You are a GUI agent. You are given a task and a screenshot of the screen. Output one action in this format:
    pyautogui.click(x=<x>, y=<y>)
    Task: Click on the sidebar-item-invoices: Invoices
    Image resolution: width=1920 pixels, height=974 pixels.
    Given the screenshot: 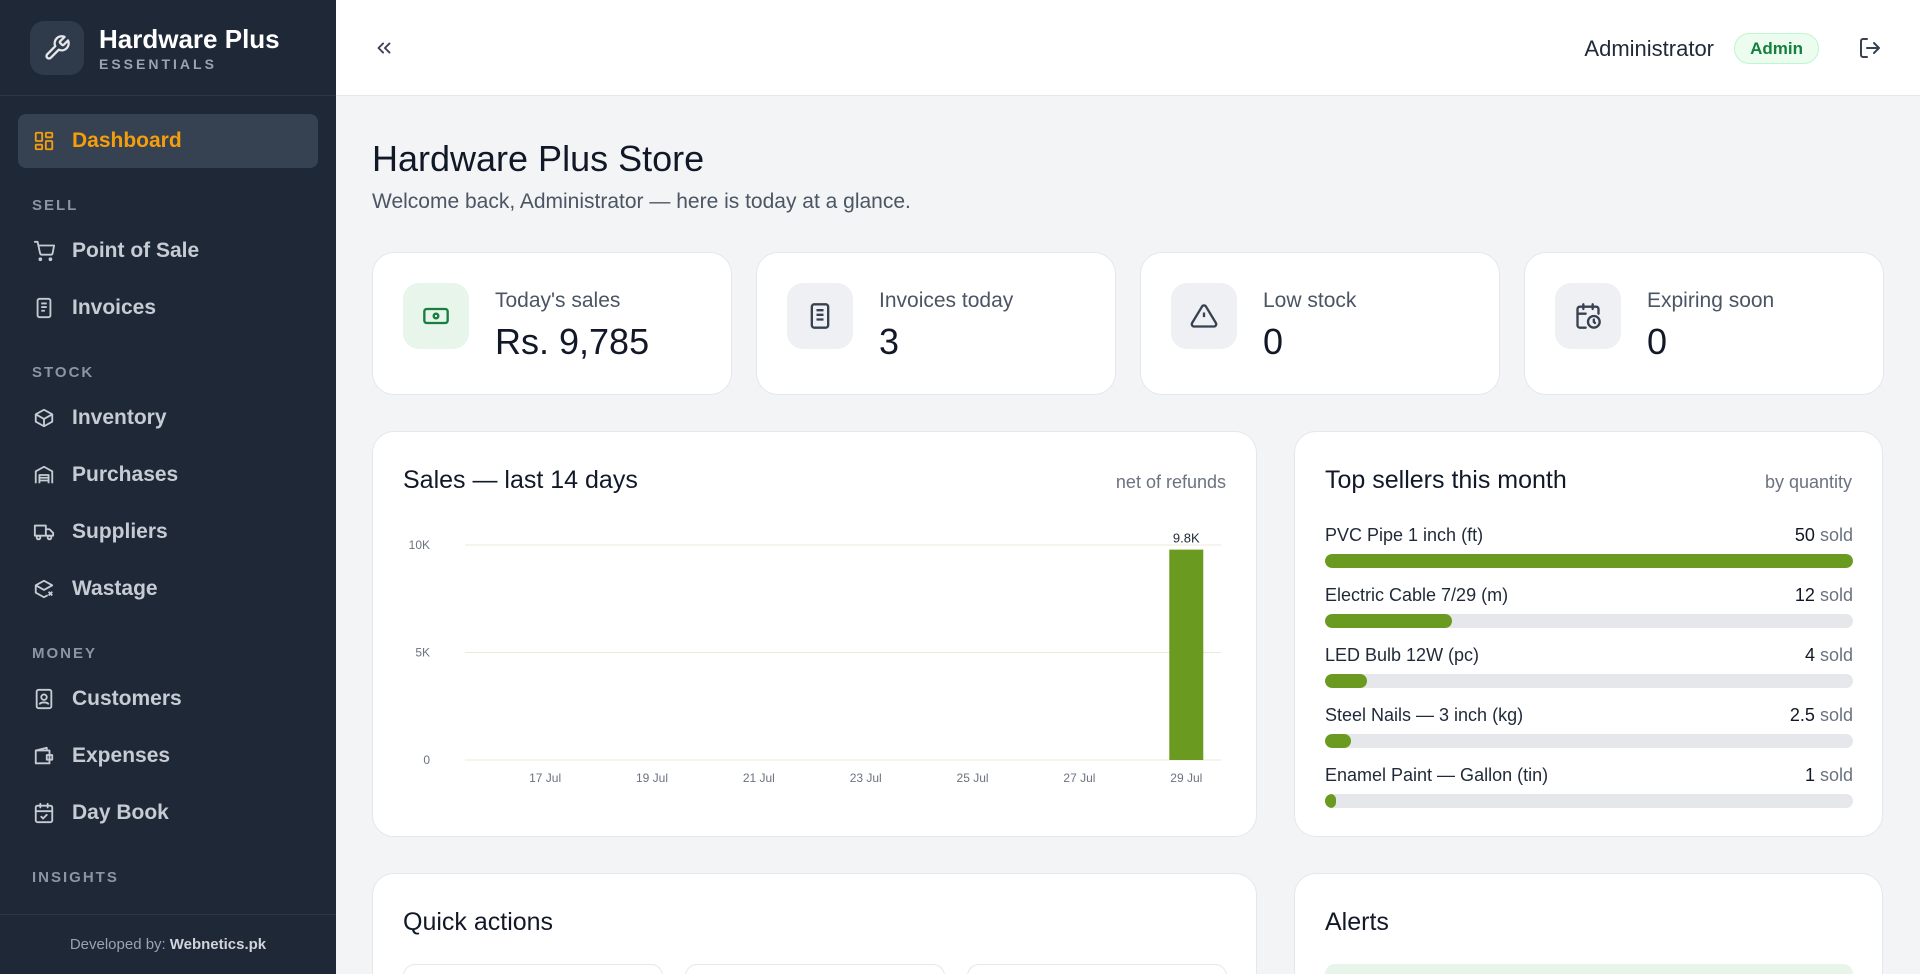 What is the action you would take?
    pyautogui.click(x=168, y=308)
    